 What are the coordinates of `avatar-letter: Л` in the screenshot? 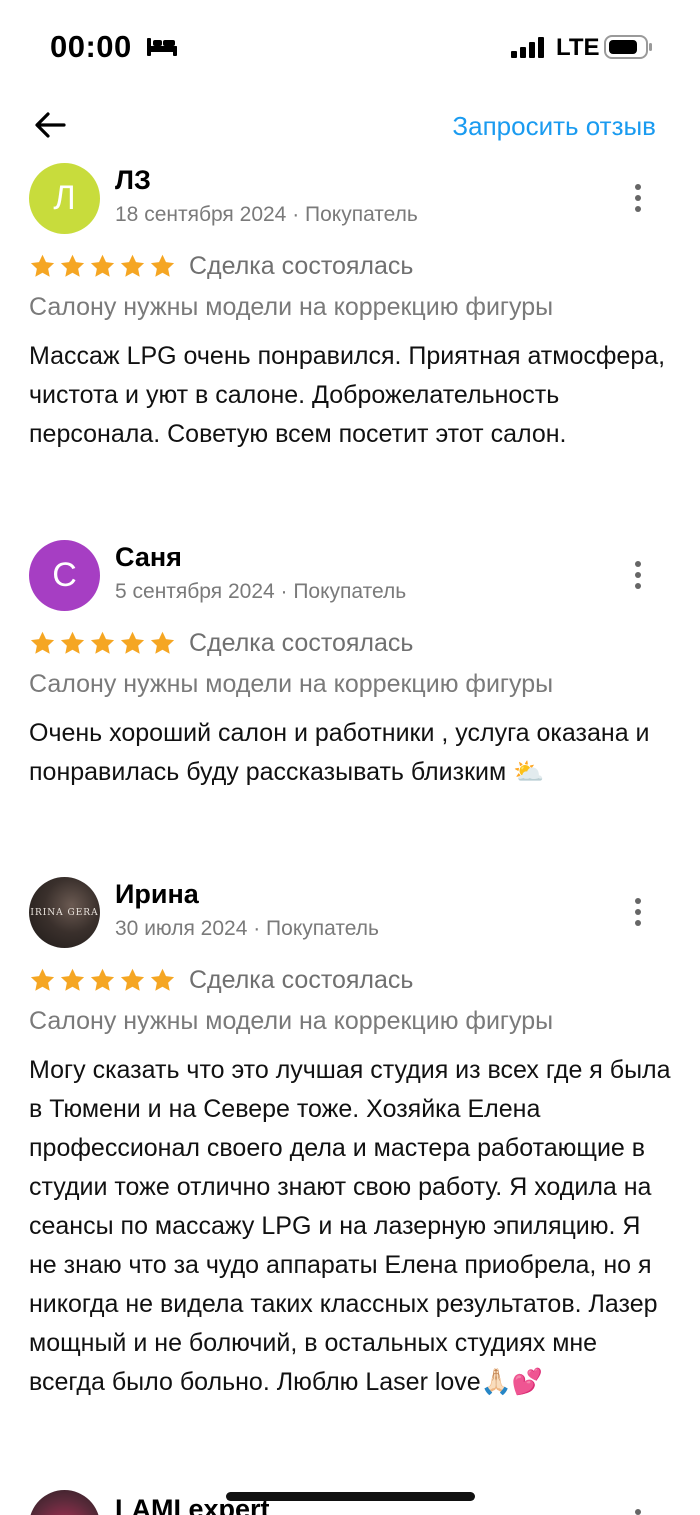 It's located at (64, 198).